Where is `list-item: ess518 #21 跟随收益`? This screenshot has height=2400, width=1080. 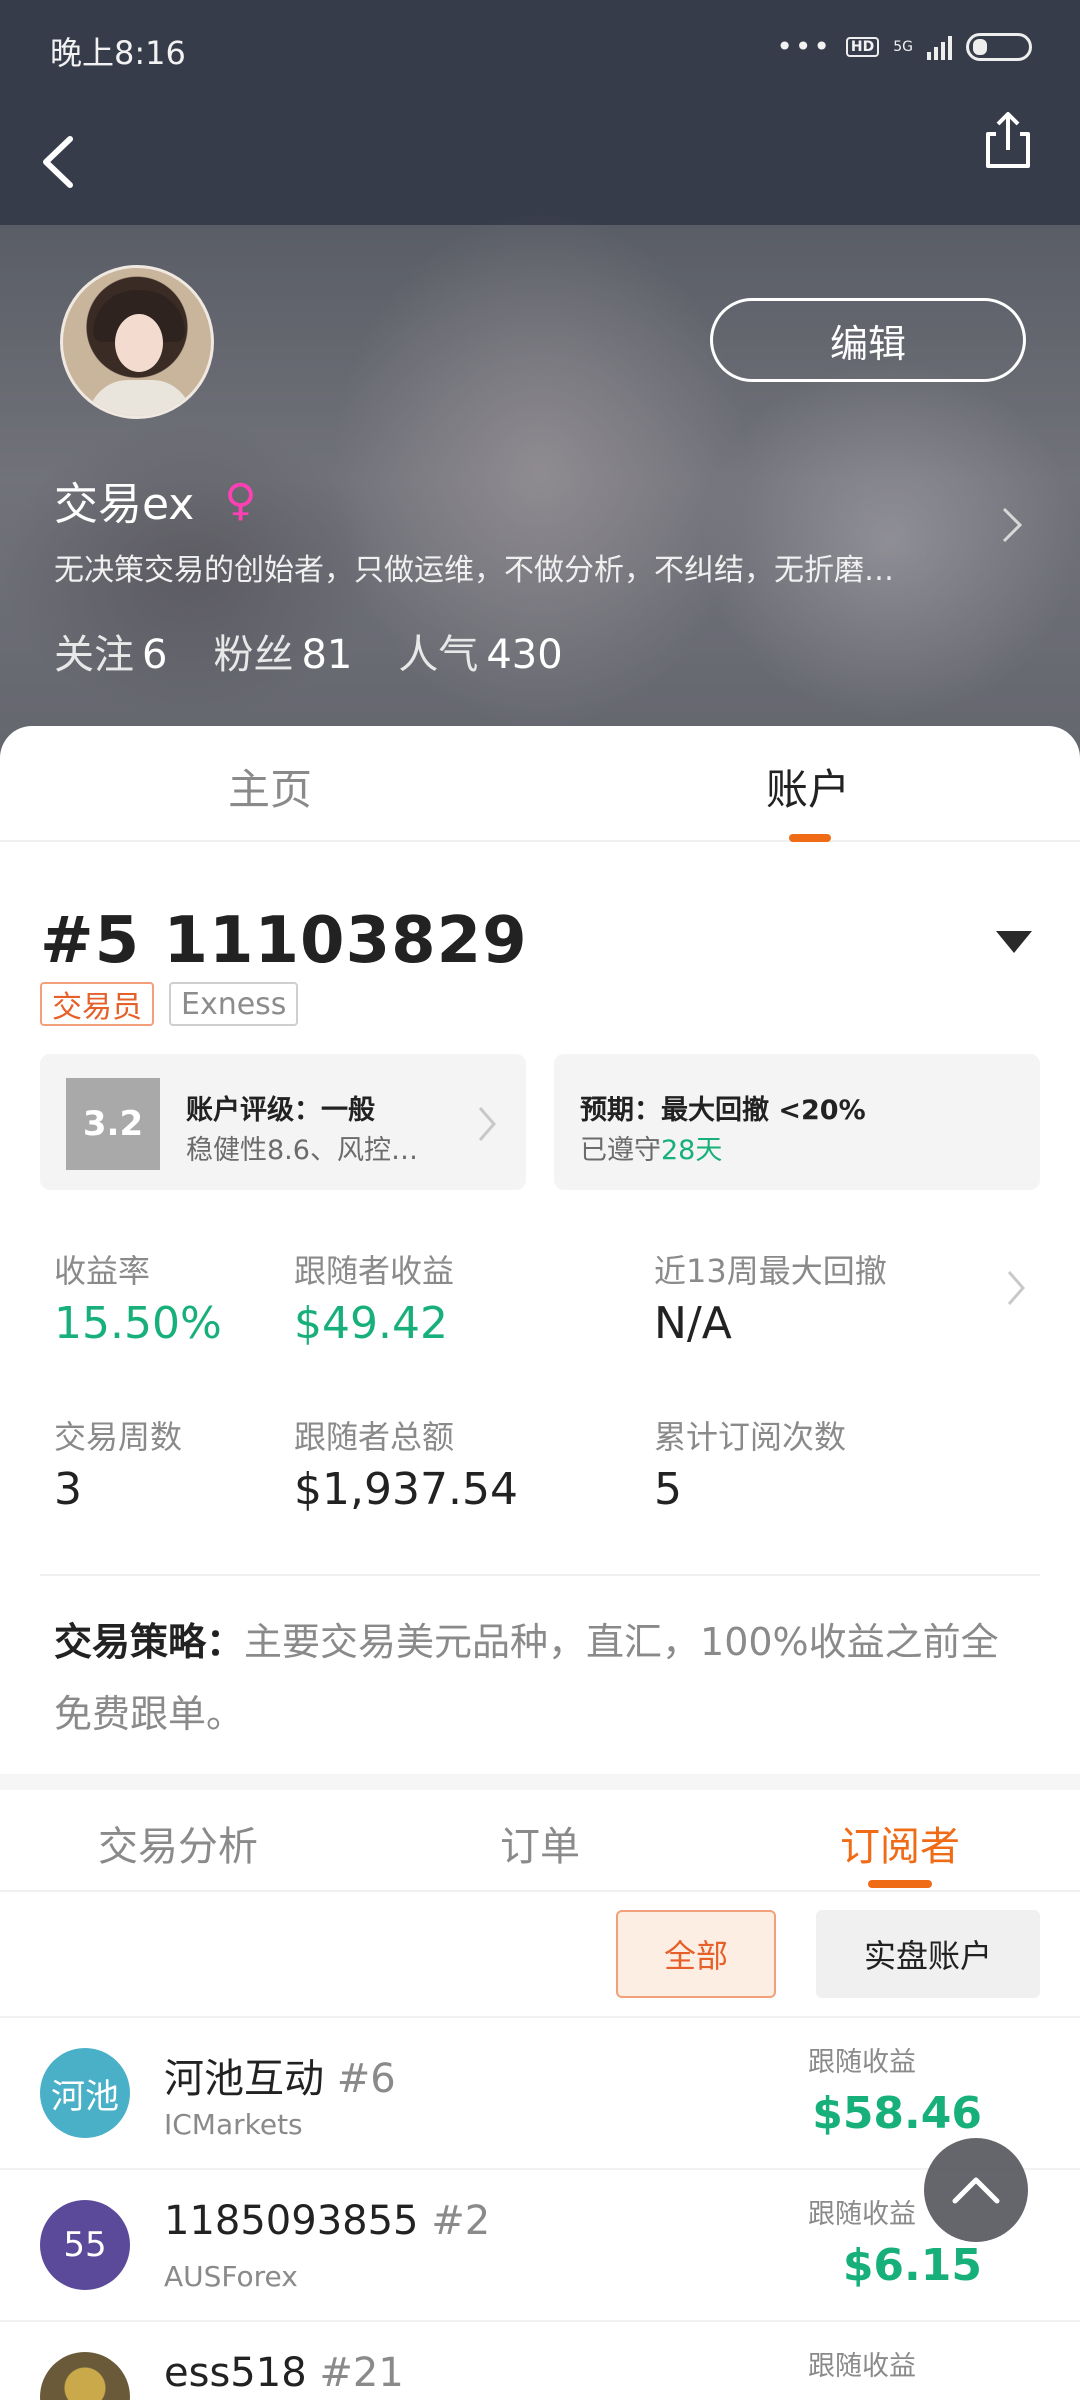
list-item: ess518 #21 跟随收益 is located at coordinates (540, 2360).